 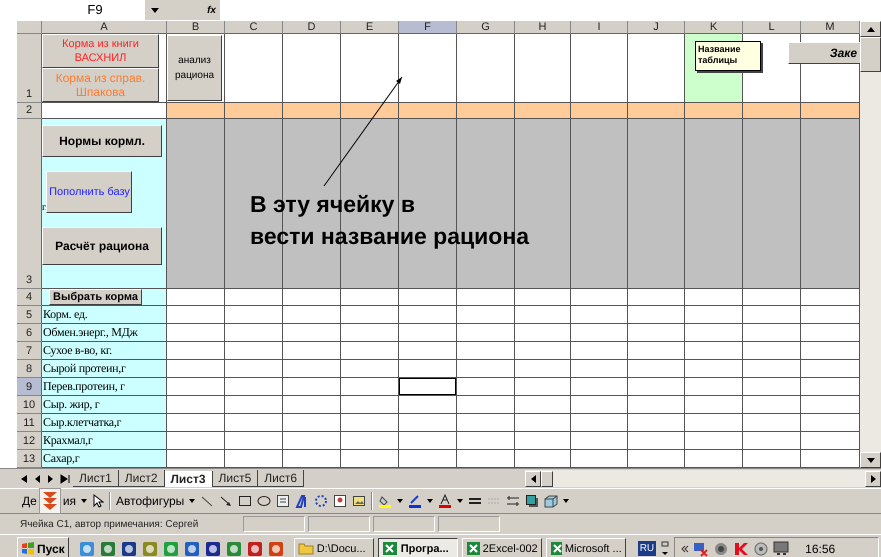 What do you see at coordinates (69, 501) in the screenshot?
I see `toolbar-text: ия` at bounding box center [69, 501].